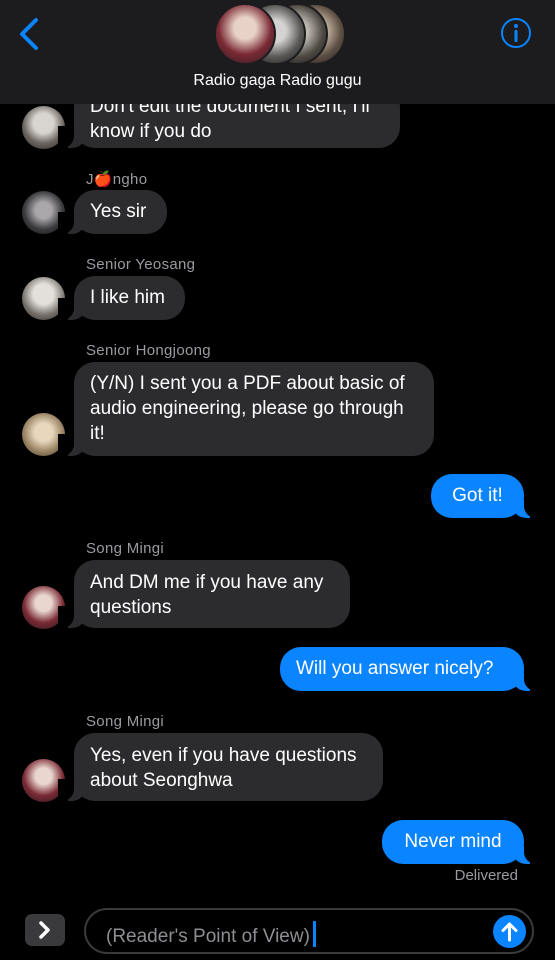 This screenshot has width=555, height=960. I want to click on outgoing-message-bubble: Got it!, so click(485, 496).